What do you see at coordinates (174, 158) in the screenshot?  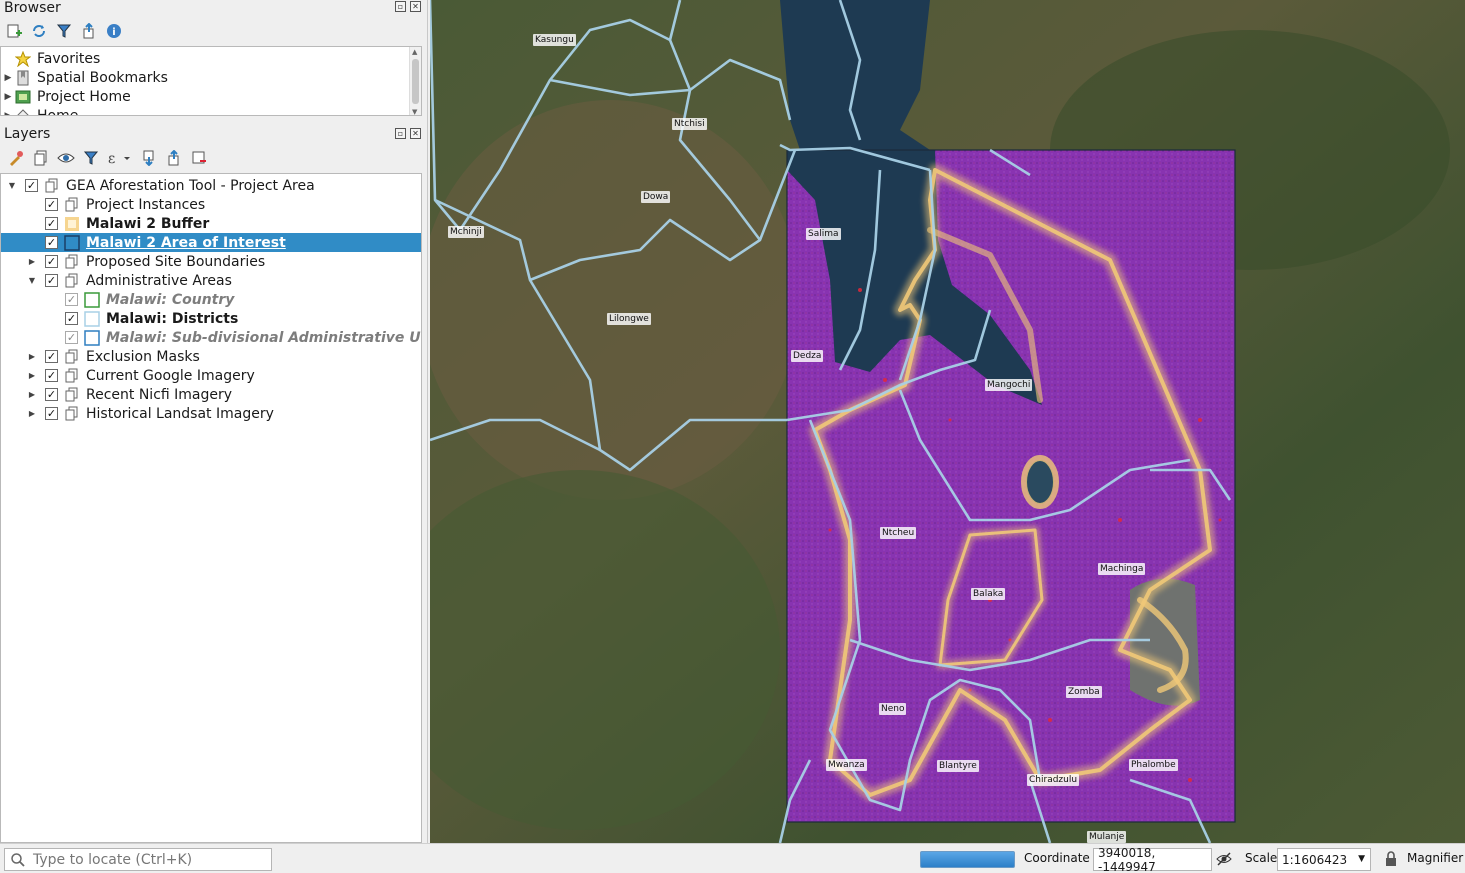 I see `collapse-all-layers-icon` at bounding box center [174, 158].